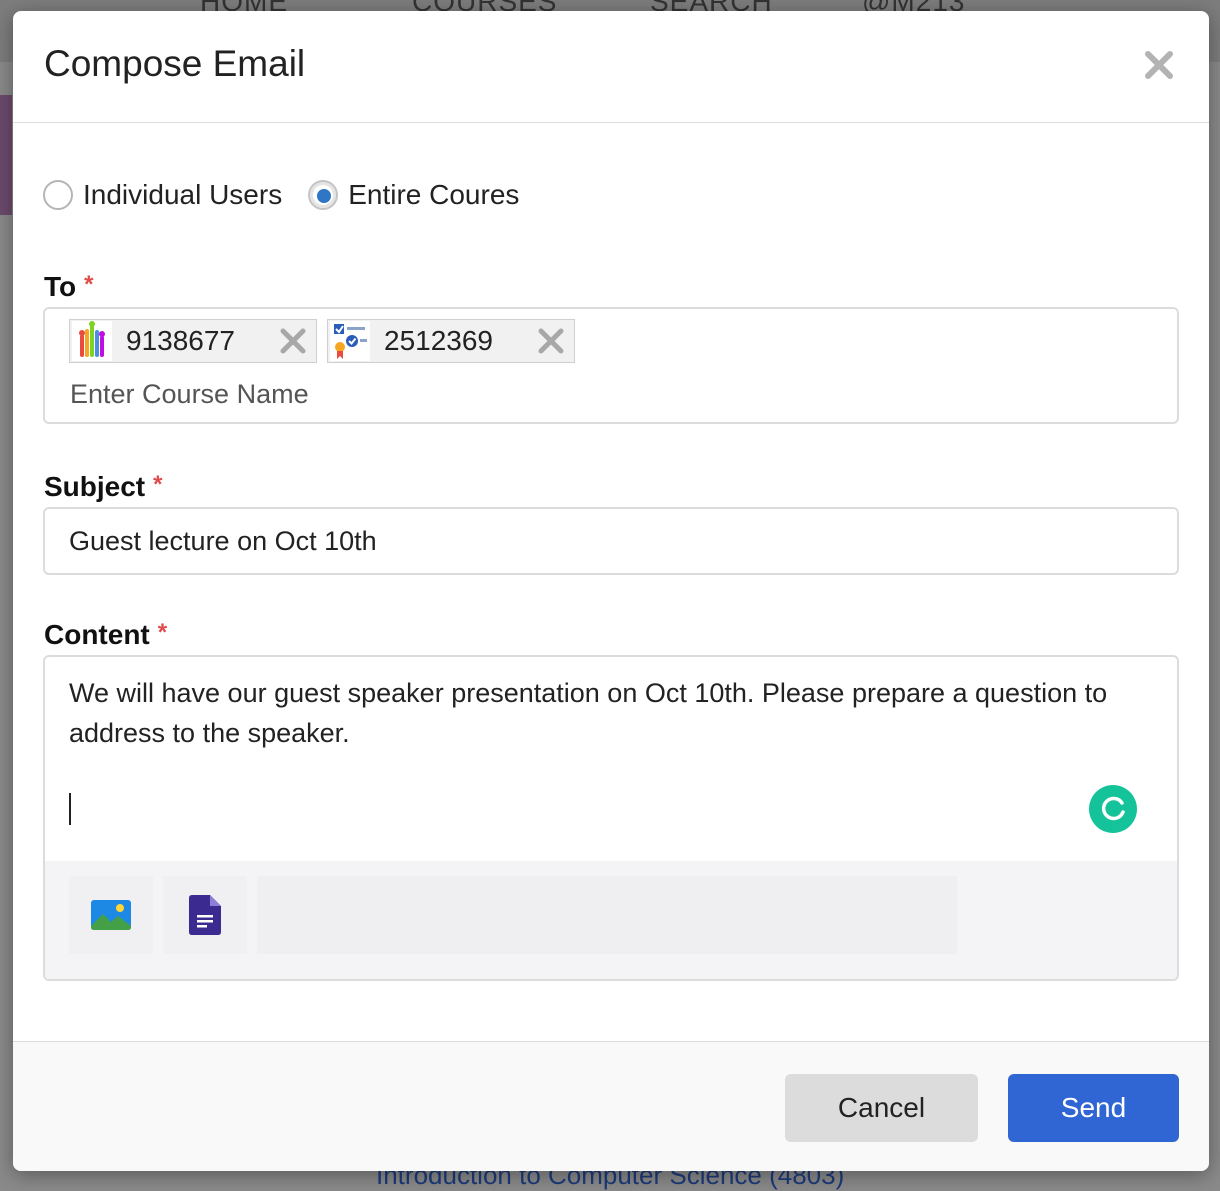 Image resolution: width=1220 pixels, height=1191 pixels. I want to click on recipient-chip-2: 2512369, so click(451, 341).